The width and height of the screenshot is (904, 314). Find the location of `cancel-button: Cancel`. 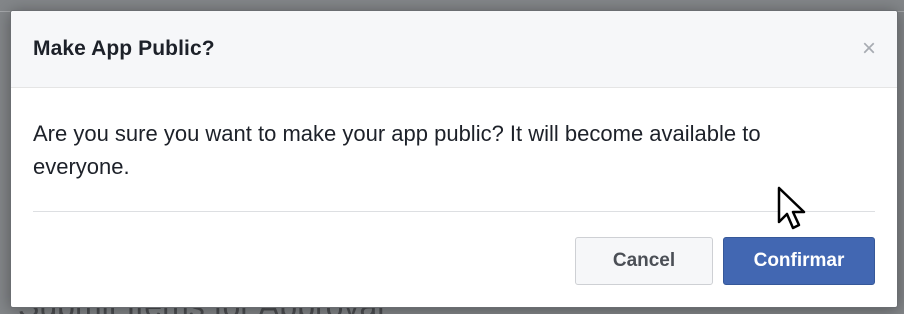

cancel-button: Cancel is located at coordinates (644, 261).